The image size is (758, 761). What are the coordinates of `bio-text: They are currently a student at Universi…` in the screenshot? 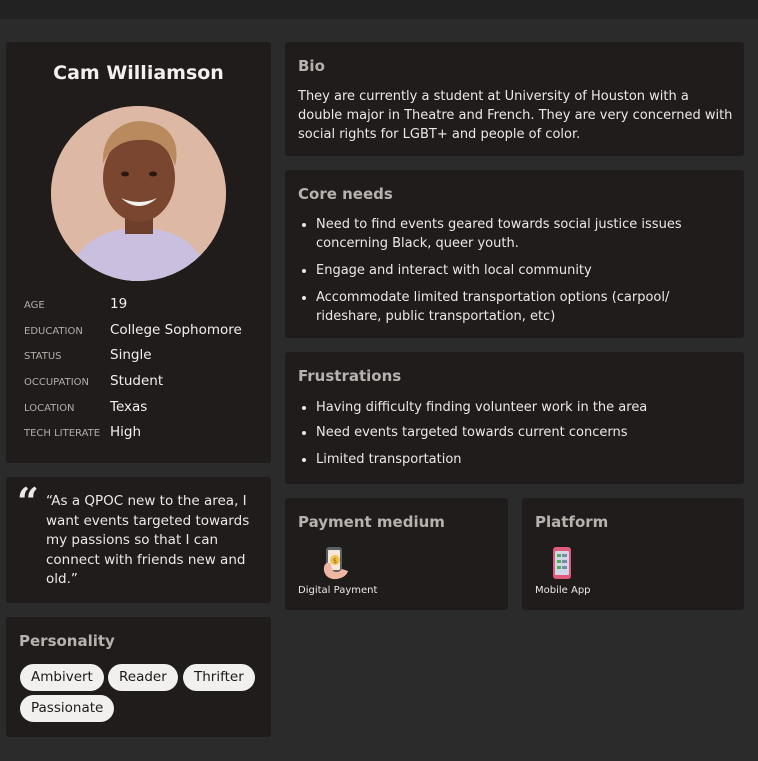 It's located at (515, 115).